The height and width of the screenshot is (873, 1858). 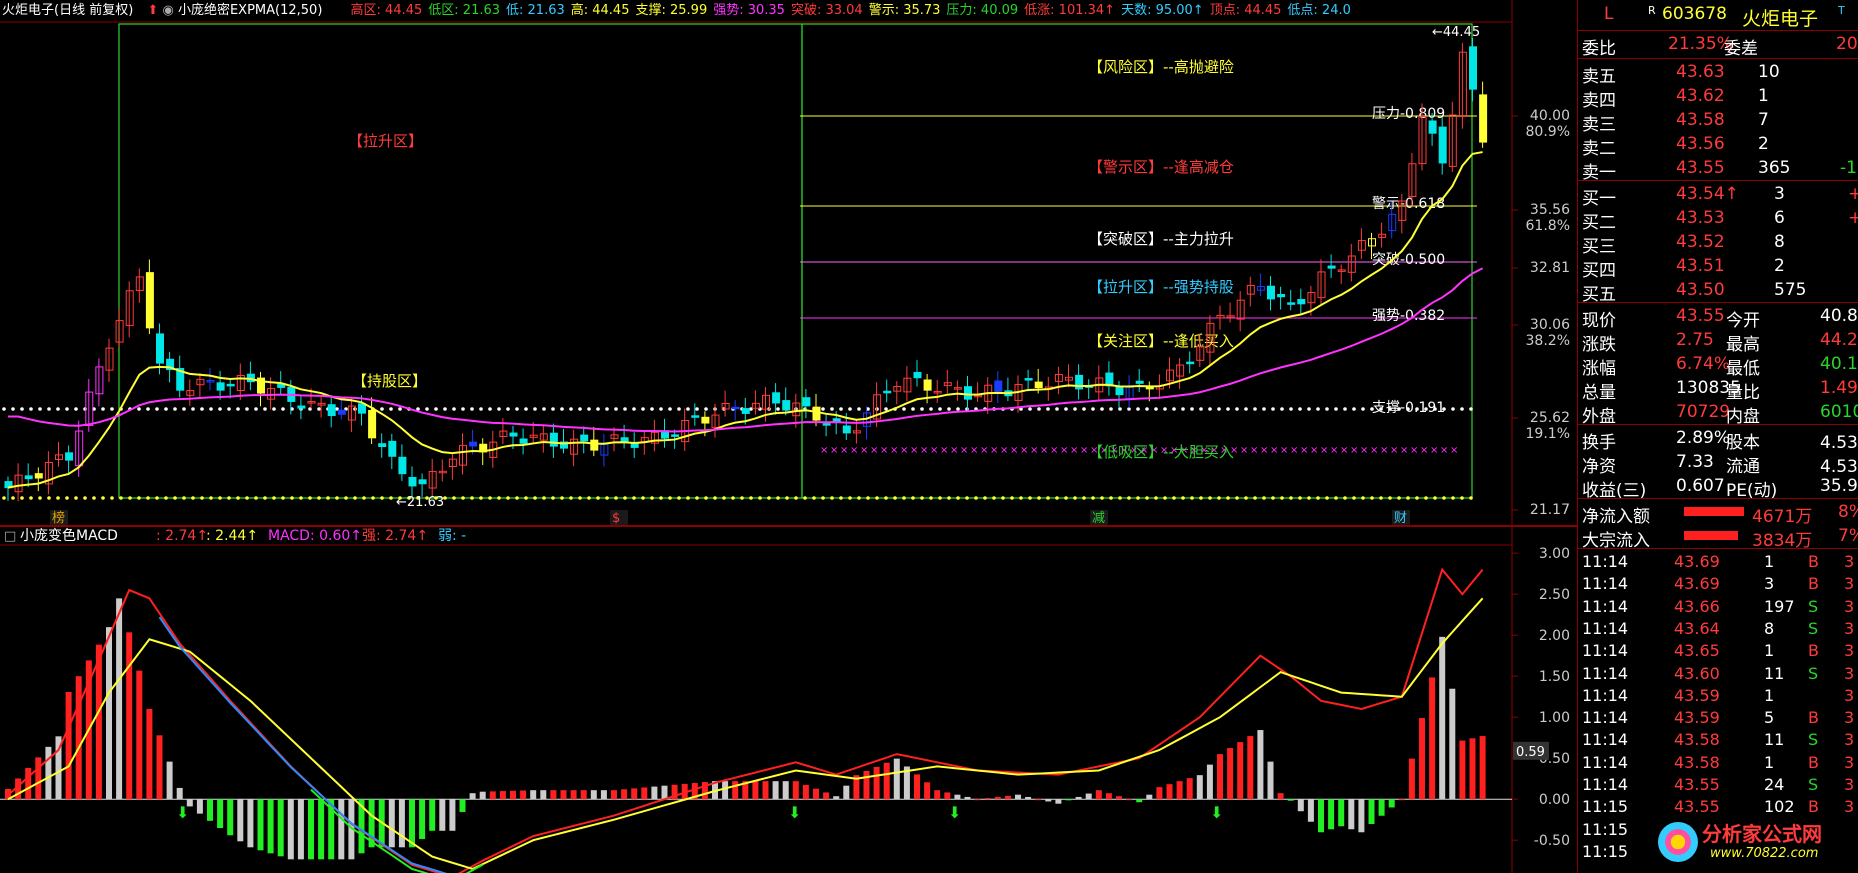 What do you see at coordinates (1769, 628) in the screenshot?
I see `tick-vol: 8` at bounding box center [1769, 628].